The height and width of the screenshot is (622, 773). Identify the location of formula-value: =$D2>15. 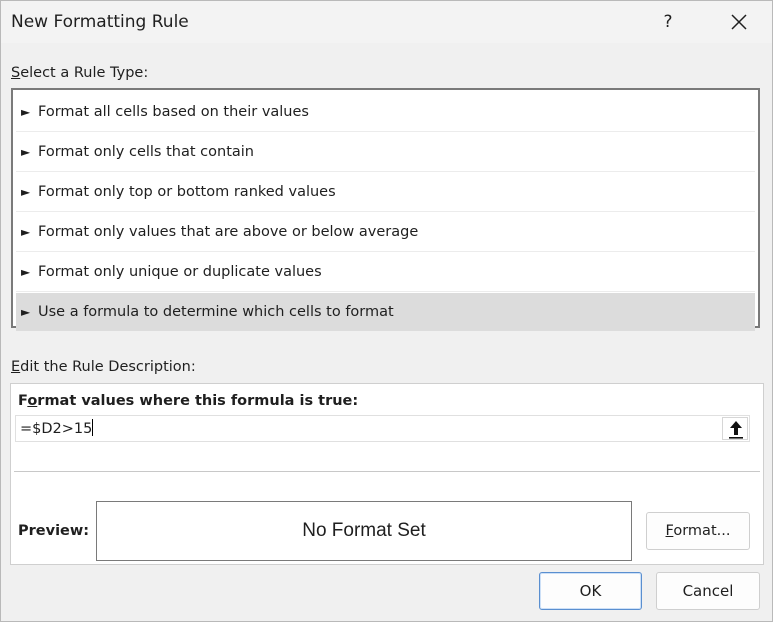
(56, 429).